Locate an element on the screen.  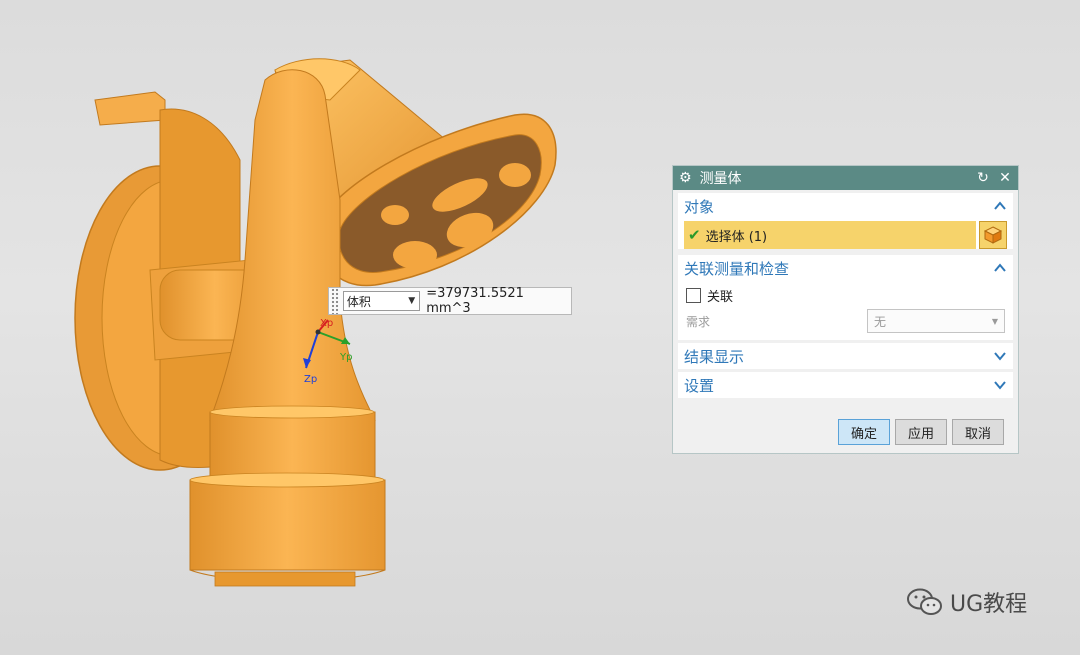
section-settings: 设置 is located at coordinates (845, 385).